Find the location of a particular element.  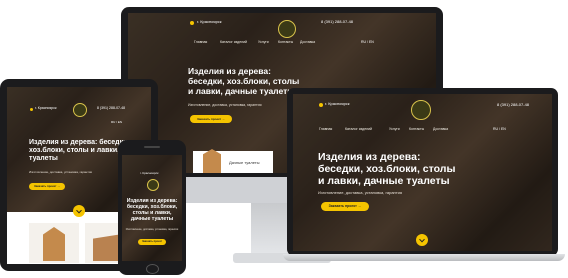

laptop-base is located at coordinates (424, 257).